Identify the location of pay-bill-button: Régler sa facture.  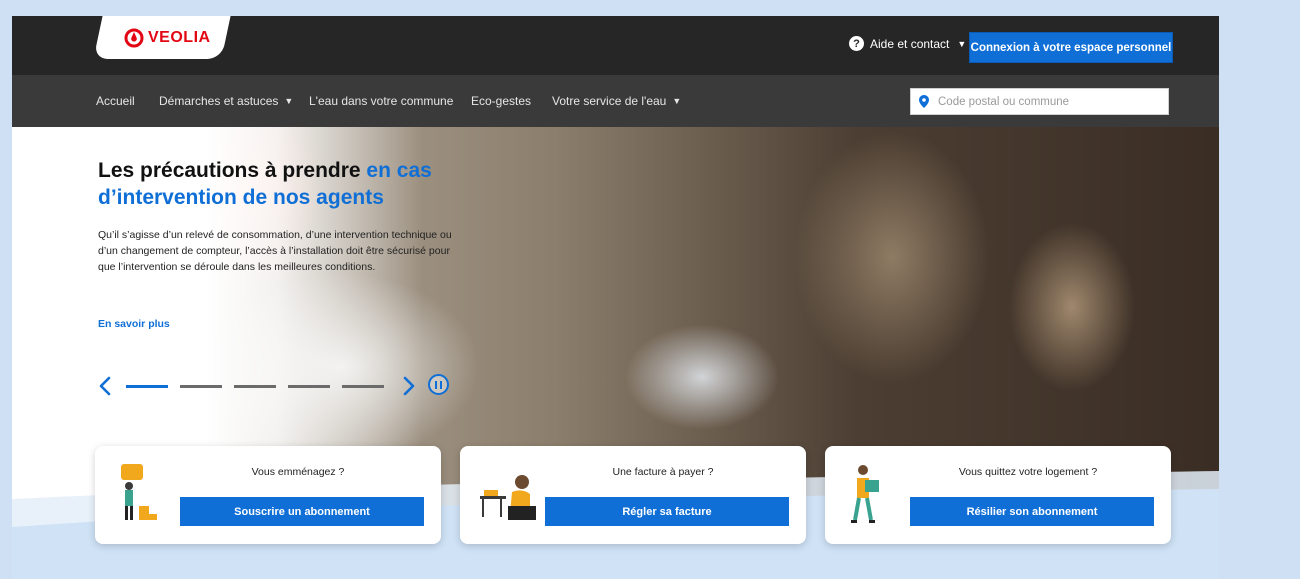
(667, 511).